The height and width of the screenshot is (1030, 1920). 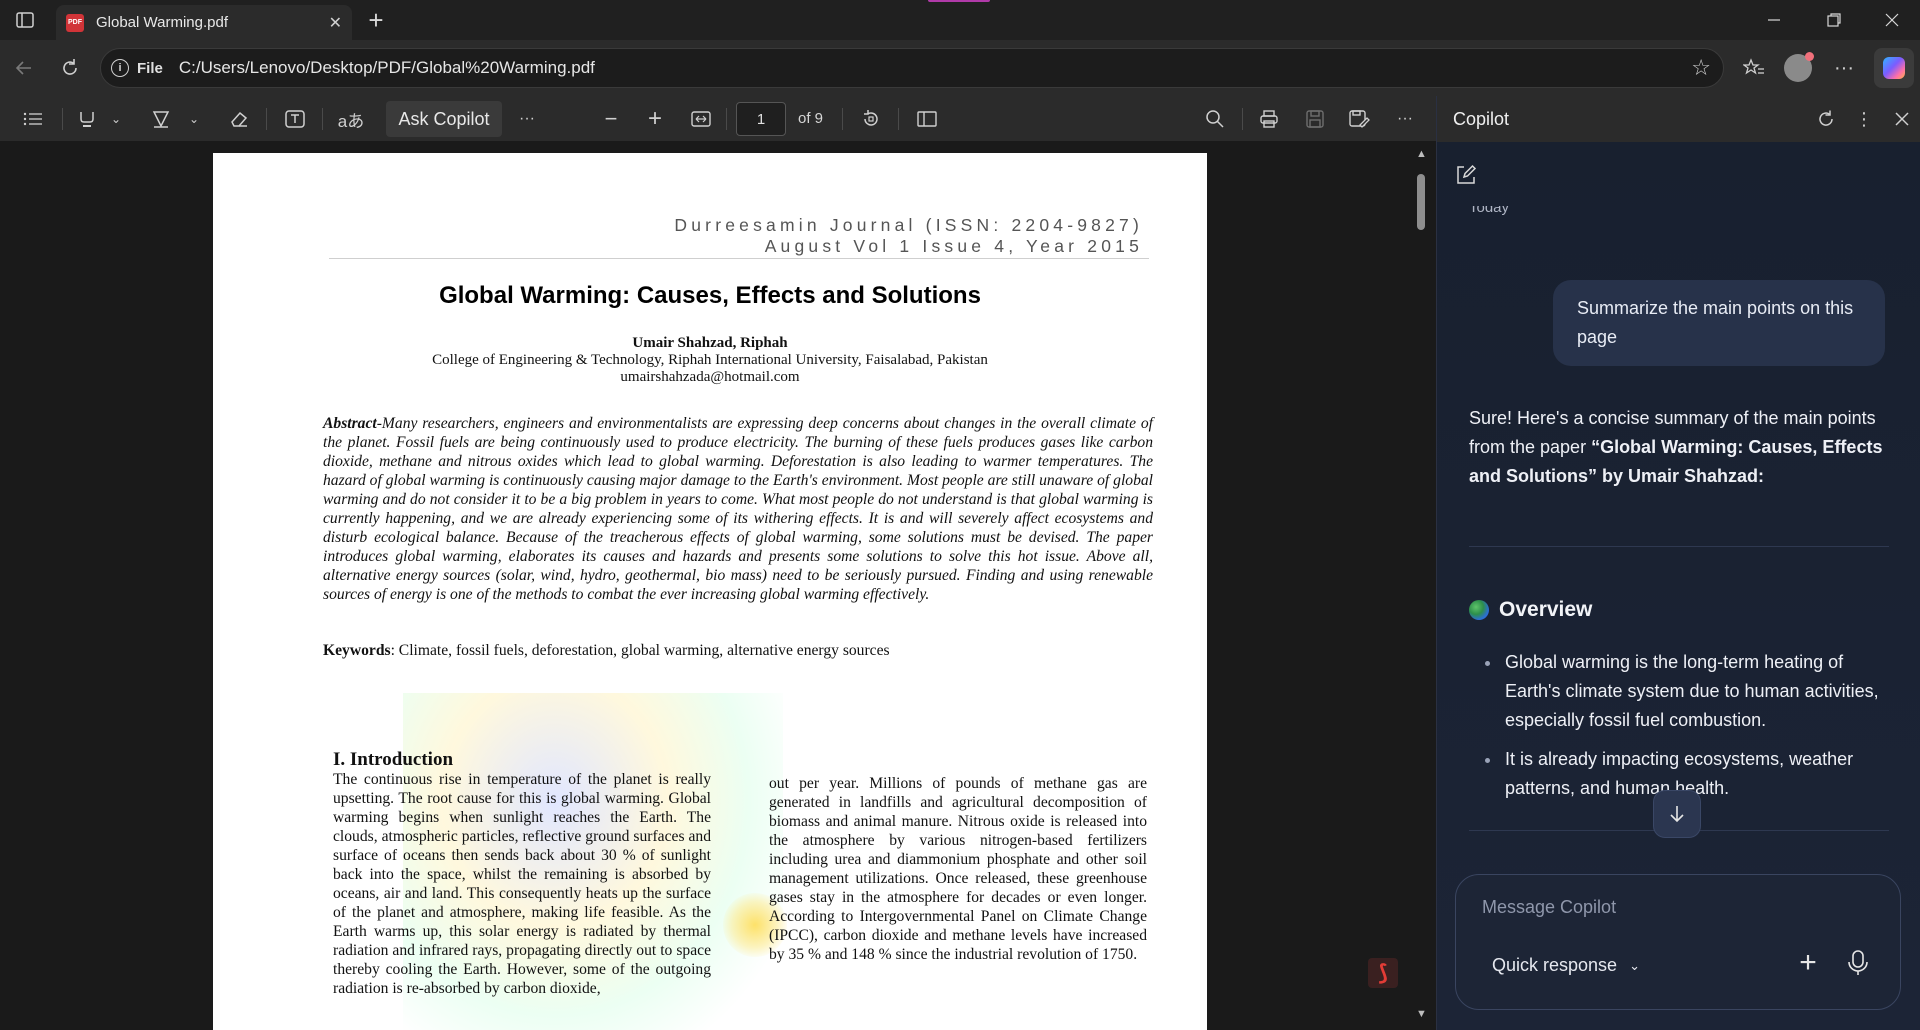 I want to click on eraser-icon, so click(x=239, y=119).